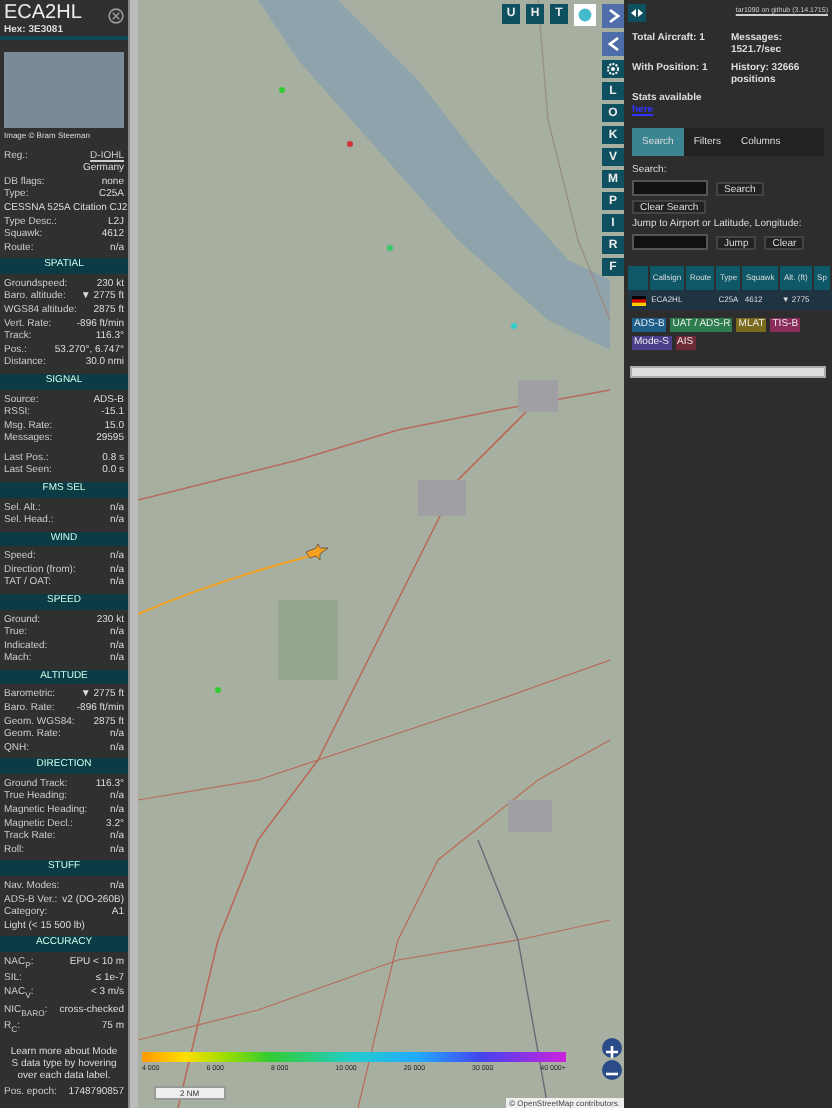 Image resolution: width=832 pixels, height=1108 pixels. What do you see at coordinates (43, 13) in the screenshot?
I see `callsign-title: ECA2HL` at bounding box center [43, 13].